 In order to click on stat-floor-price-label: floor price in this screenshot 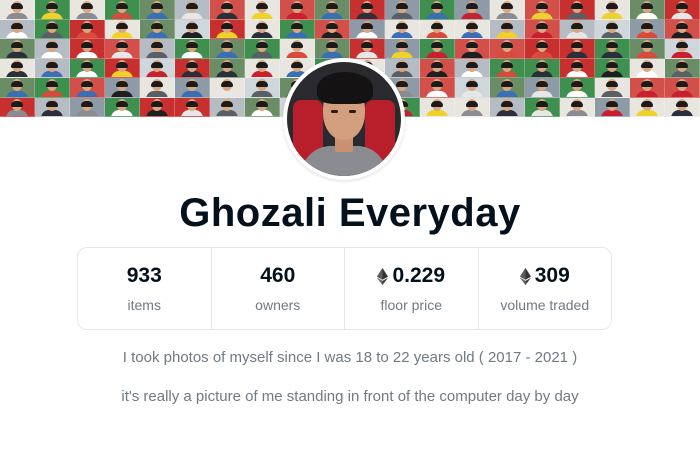, I will do `click(411, 305)`.